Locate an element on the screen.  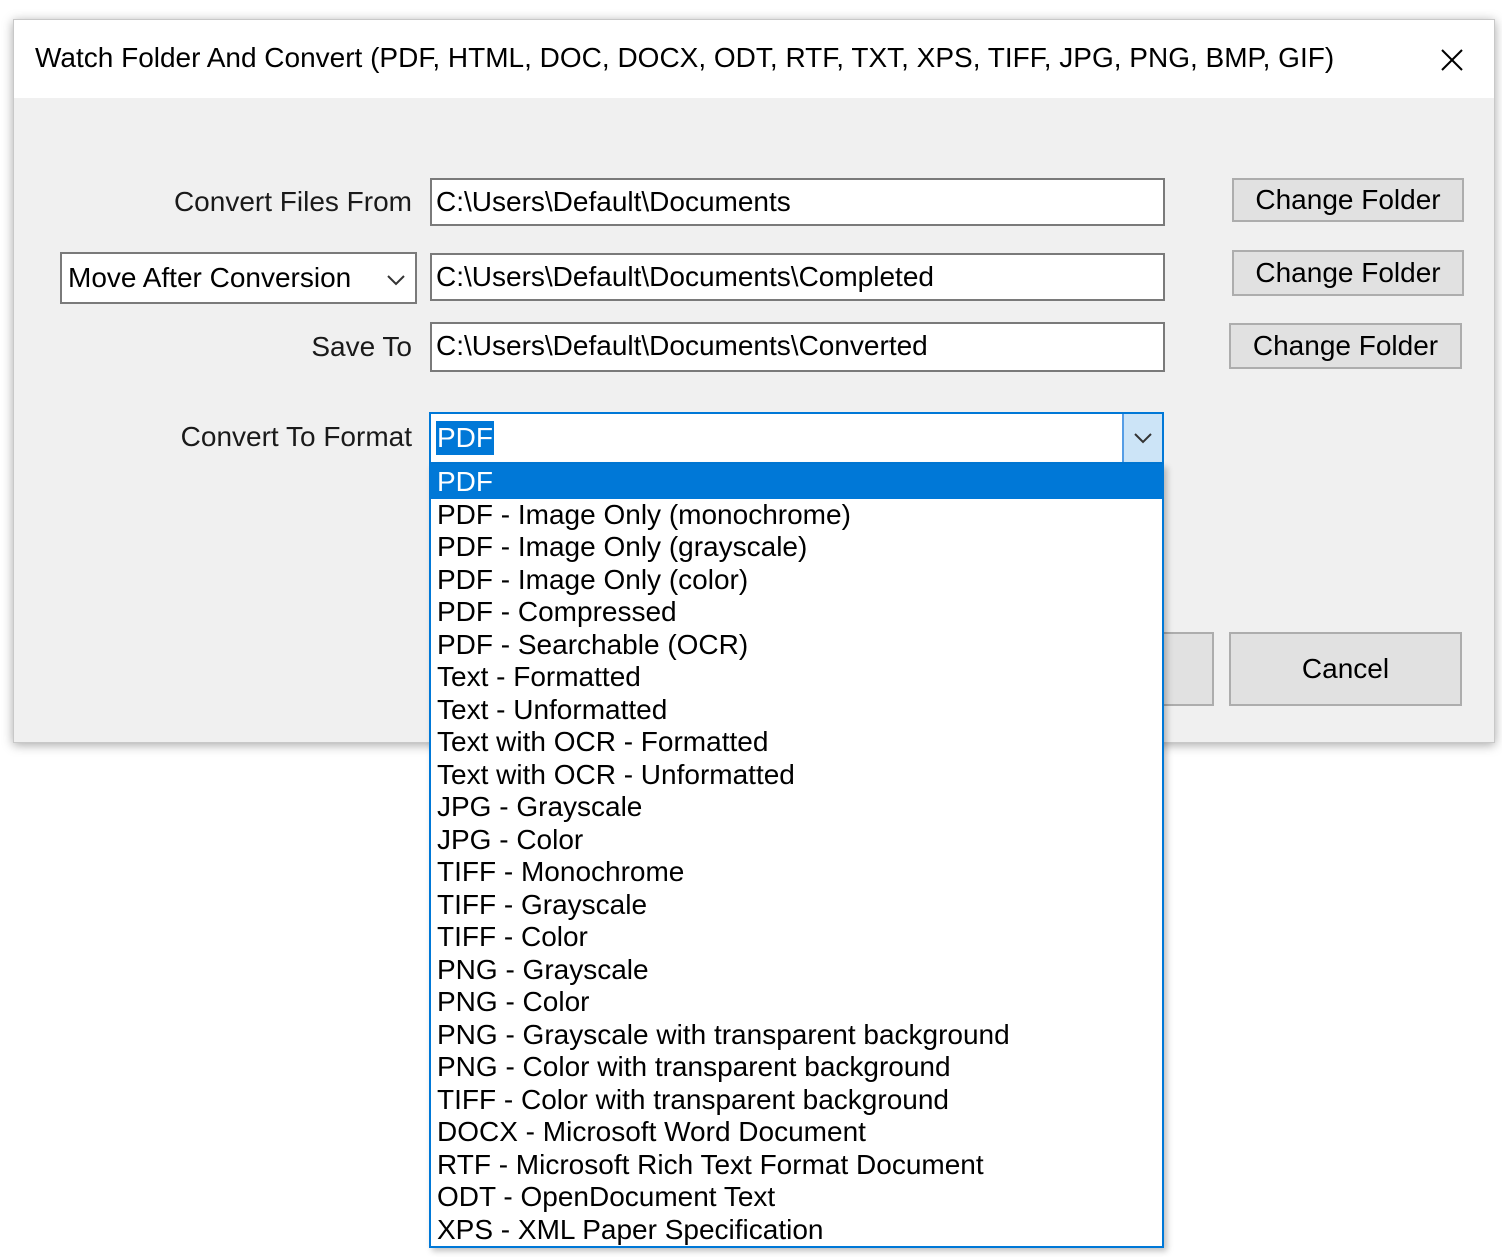
format-option: PNG - Color with transparent background is located at coordinates (796, 1067).